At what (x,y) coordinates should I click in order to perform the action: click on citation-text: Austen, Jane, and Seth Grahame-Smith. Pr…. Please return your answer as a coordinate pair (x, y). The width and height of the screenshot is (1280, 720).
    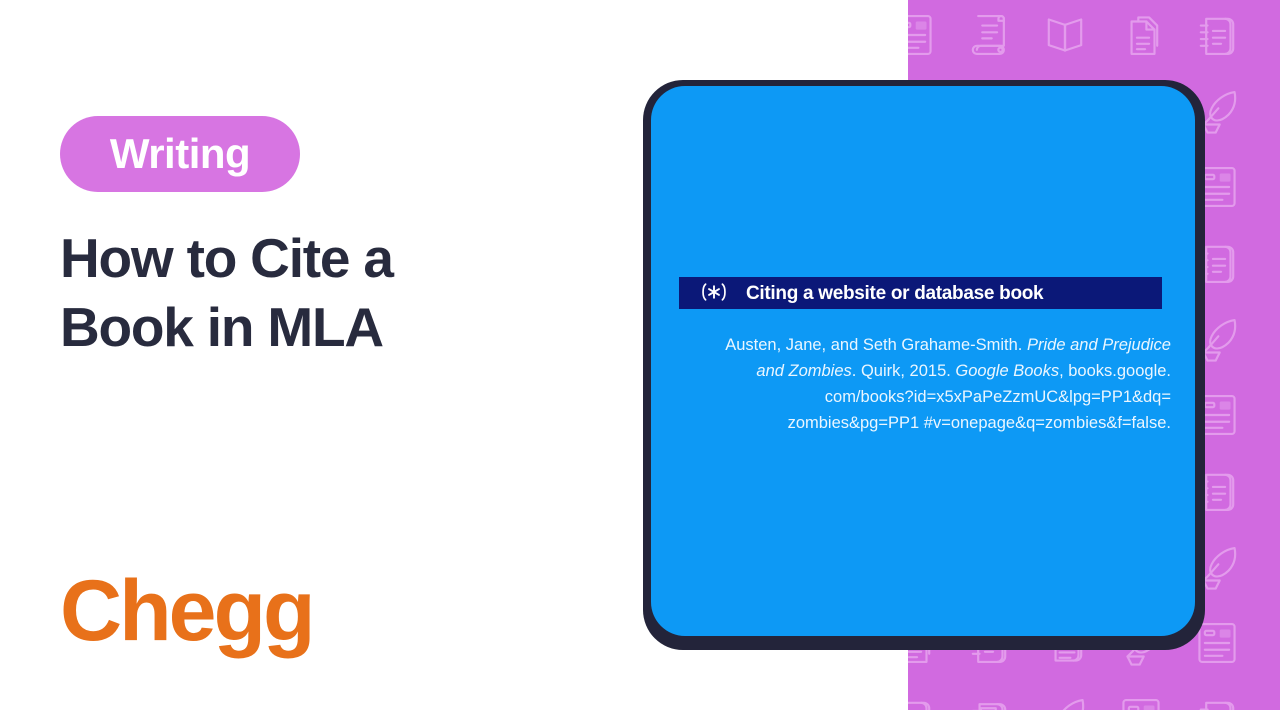
    Looking at the image, I should click on (921, 384).